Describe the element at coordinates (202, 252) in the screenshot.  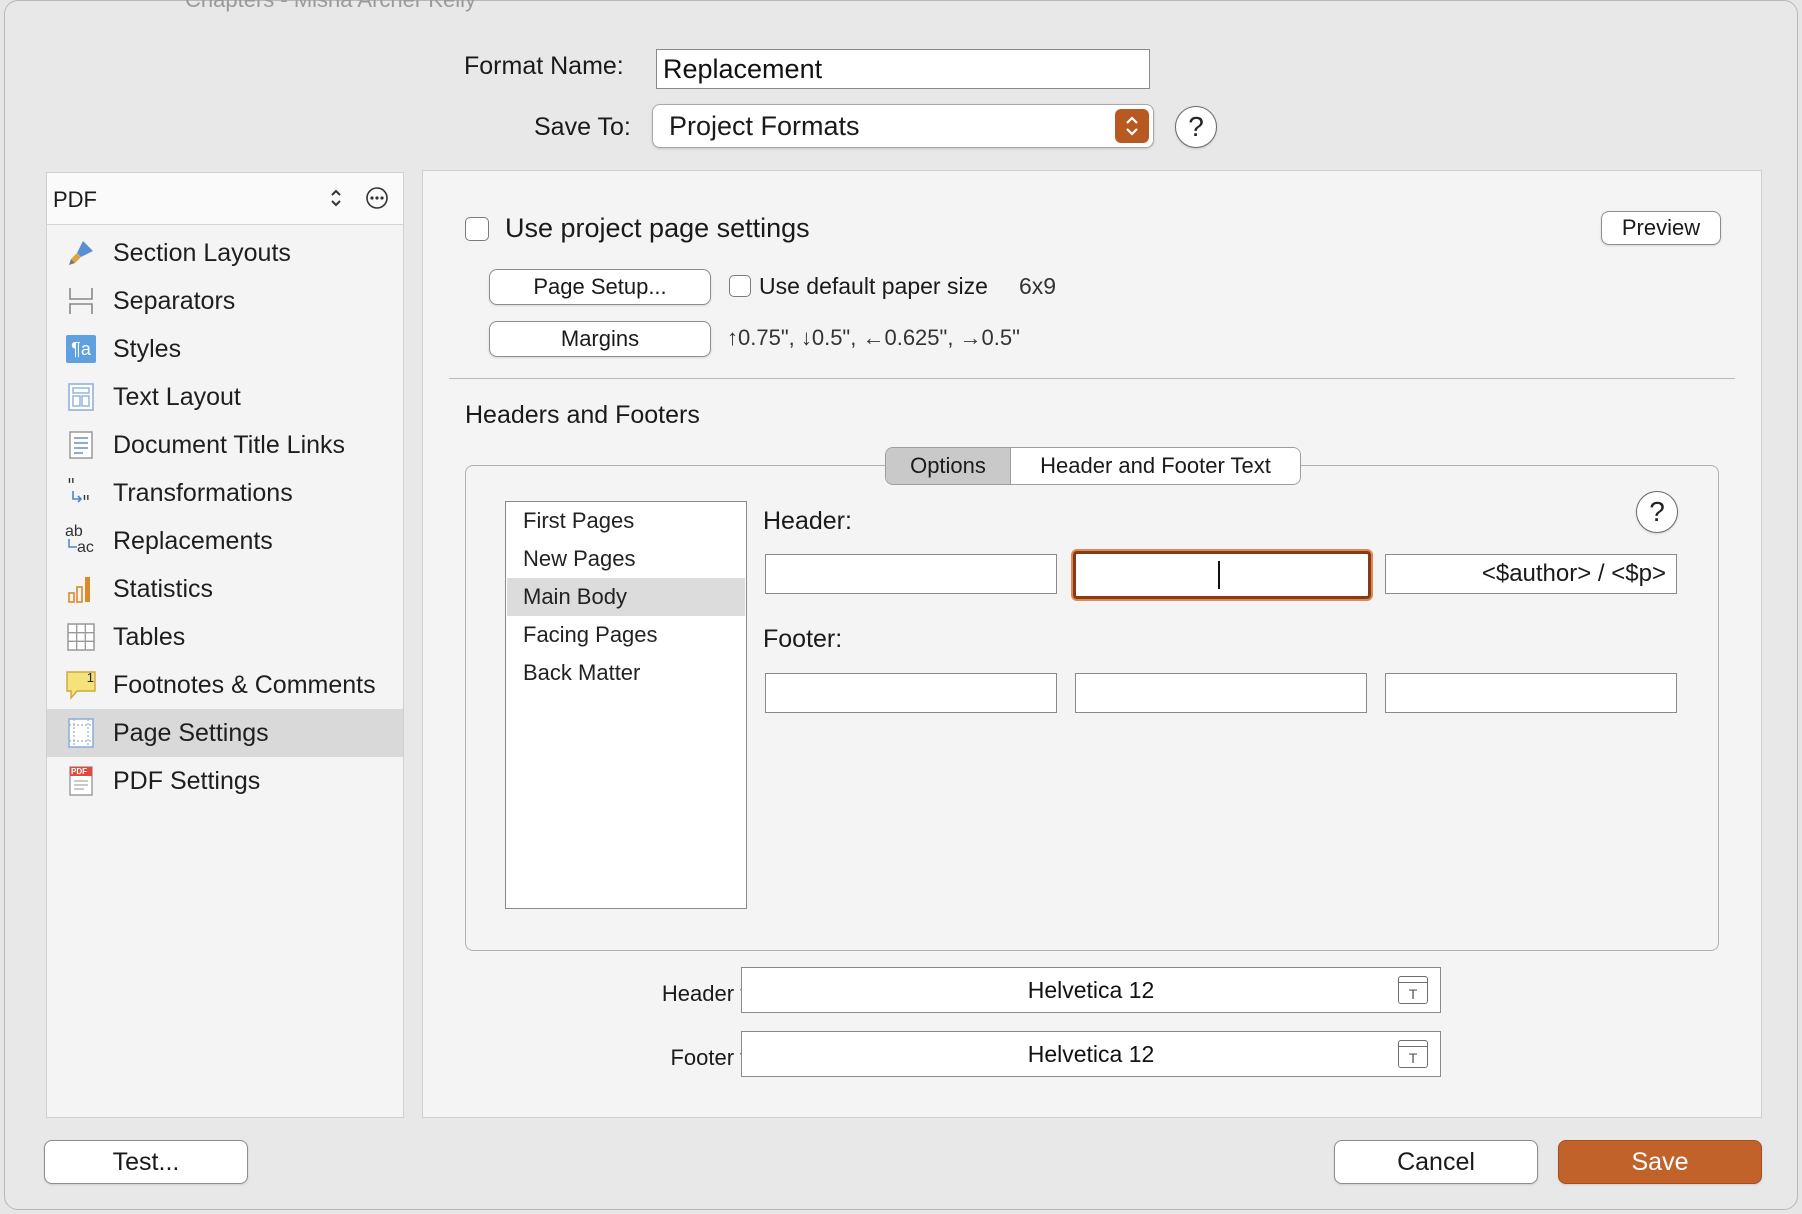
I see `sidebar-item-label: Section Layouts` at that location.